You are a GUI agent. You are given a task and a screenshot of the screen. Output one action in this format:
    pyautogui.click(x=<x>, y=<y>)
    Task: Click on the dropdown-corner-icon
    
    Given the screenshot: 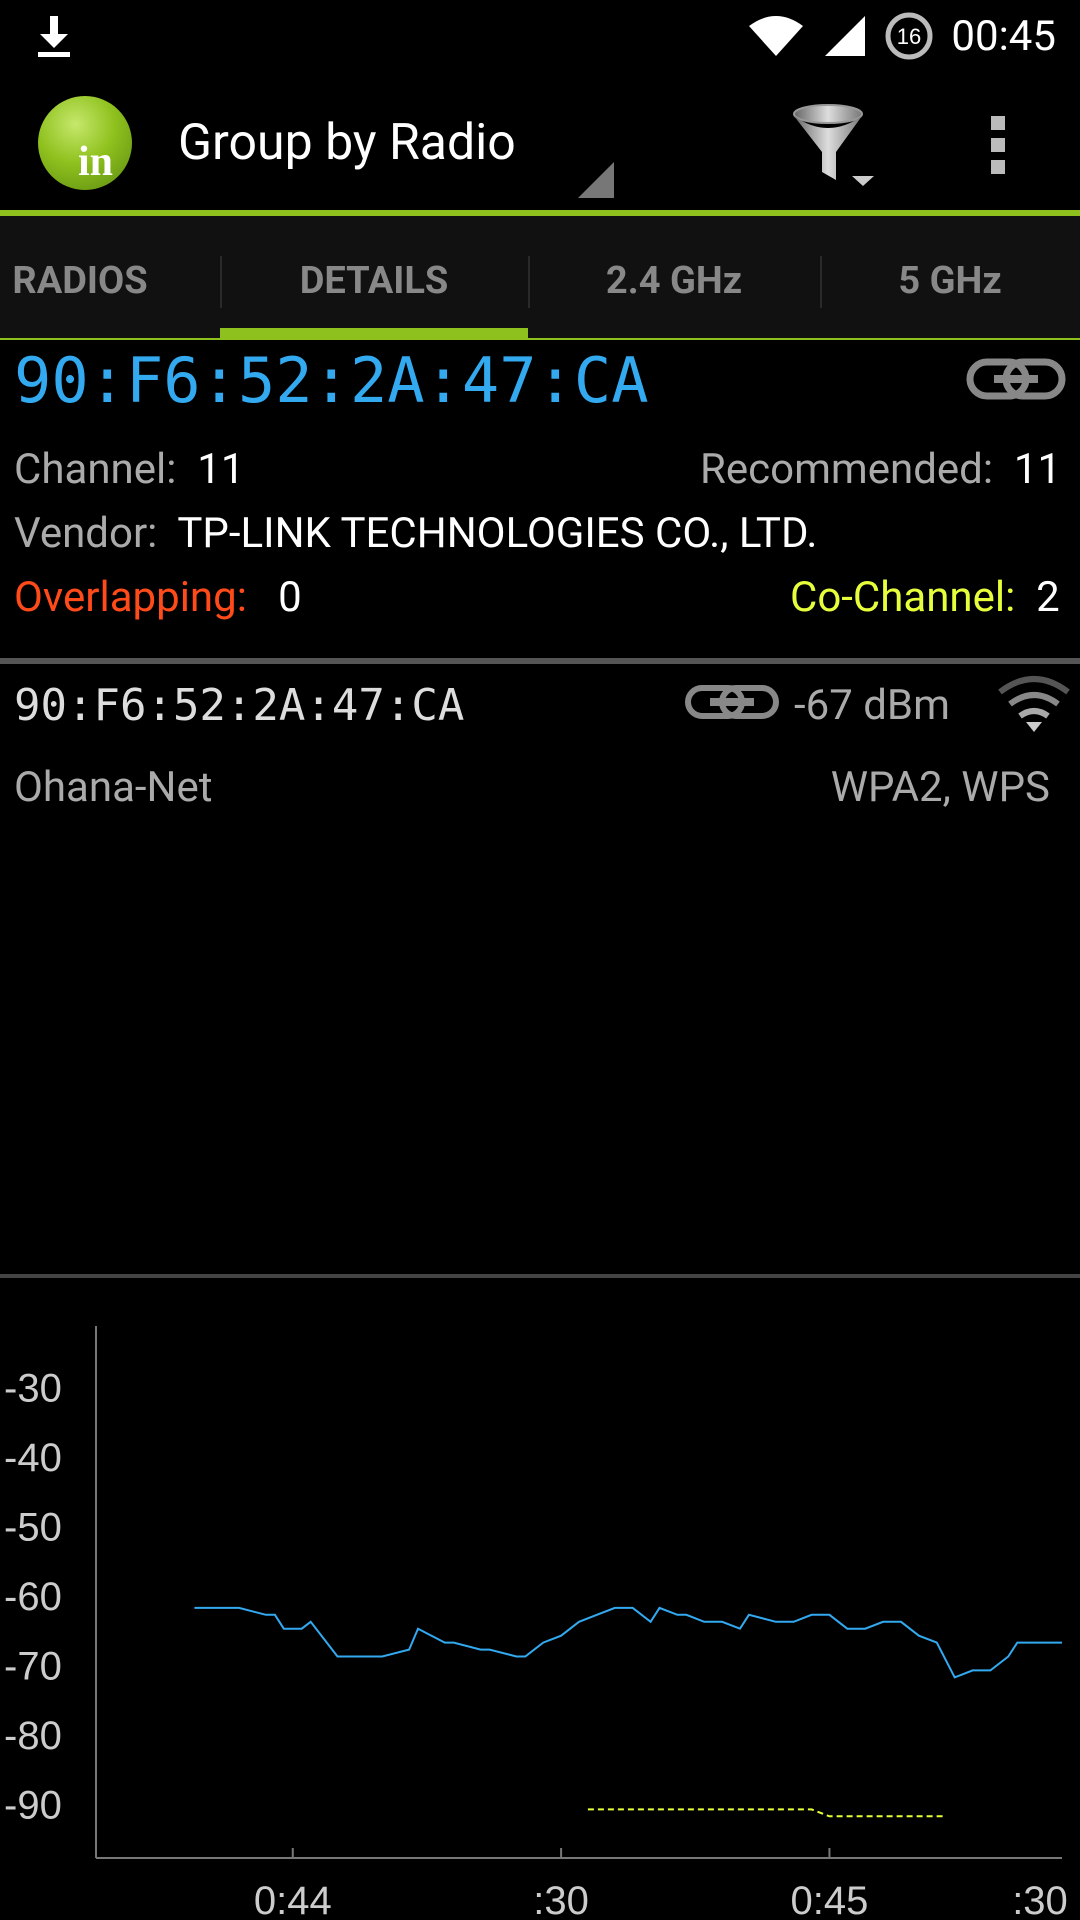 What is the action you would take?
    pyautogui.click(x=596, y=180)
    